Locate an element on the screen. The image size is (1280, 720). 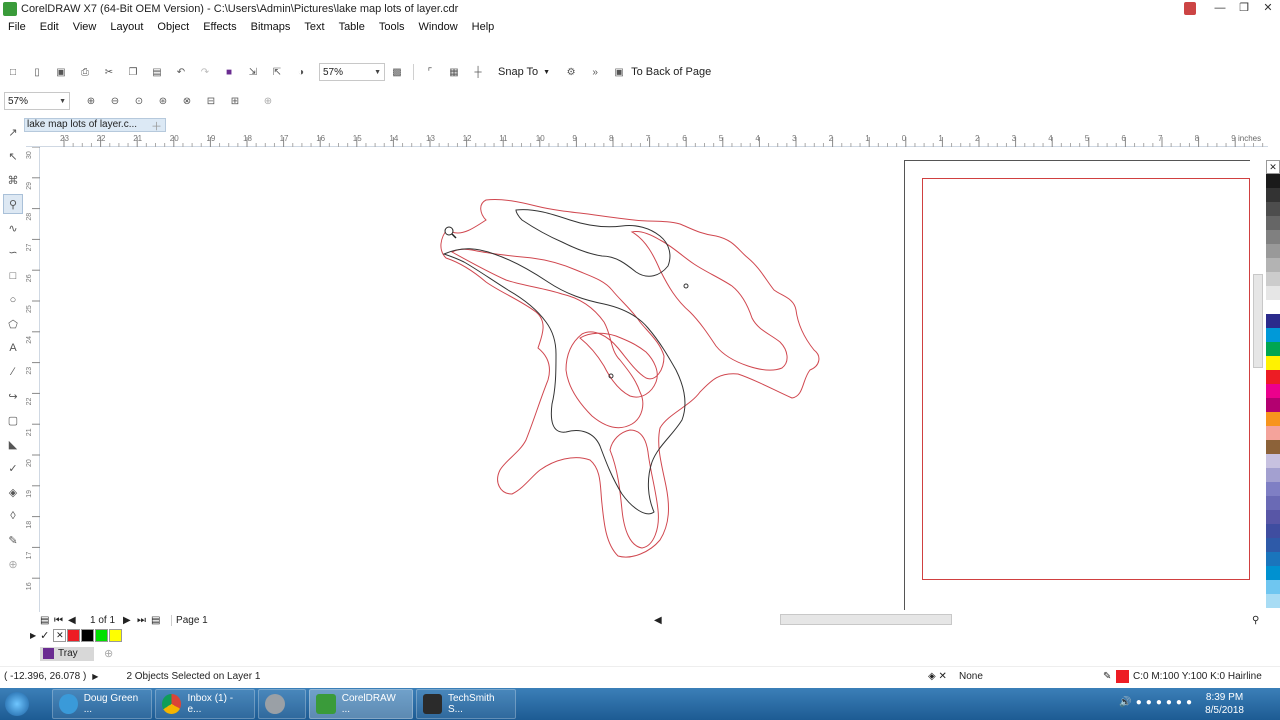
menu-window: Window is located at coordinates (438, 27).